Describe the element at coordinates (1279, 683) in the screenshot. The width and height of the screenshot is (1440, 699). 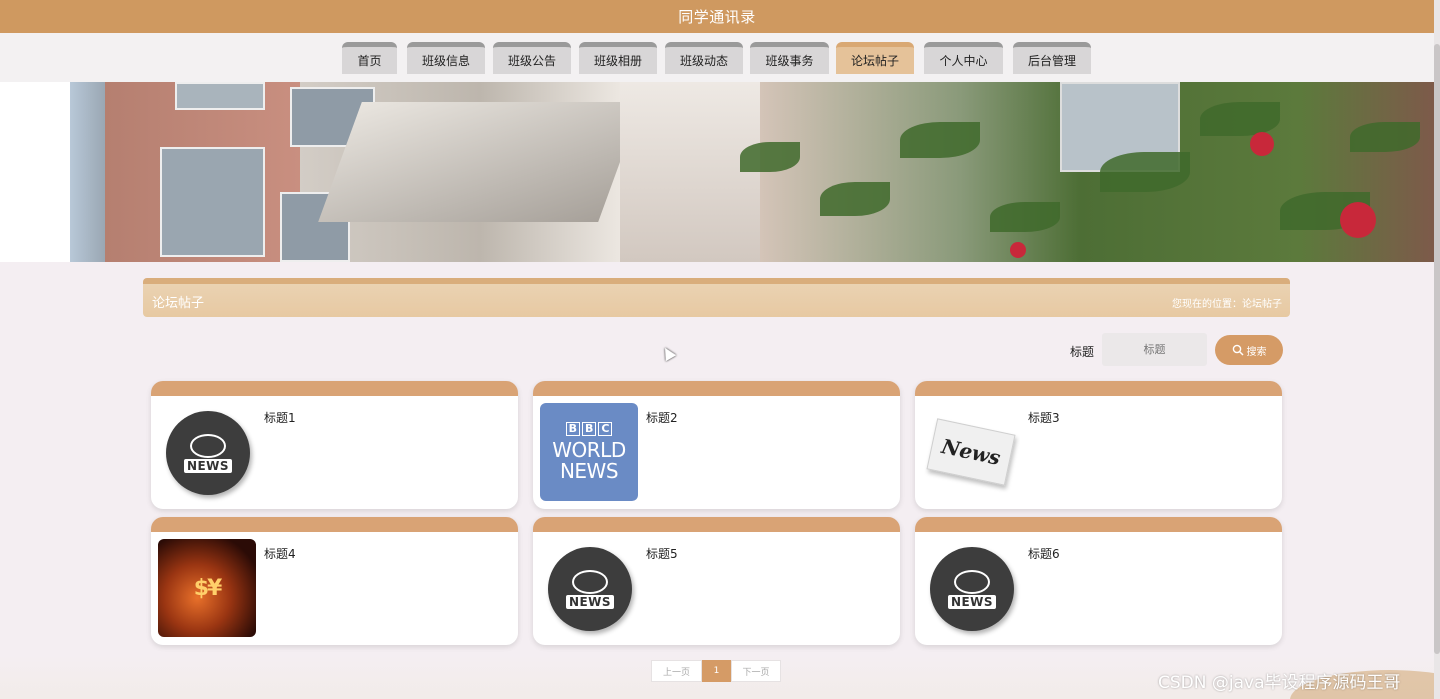
I see `watermark: CSDN @java毕设程序源码王哥` at that location.